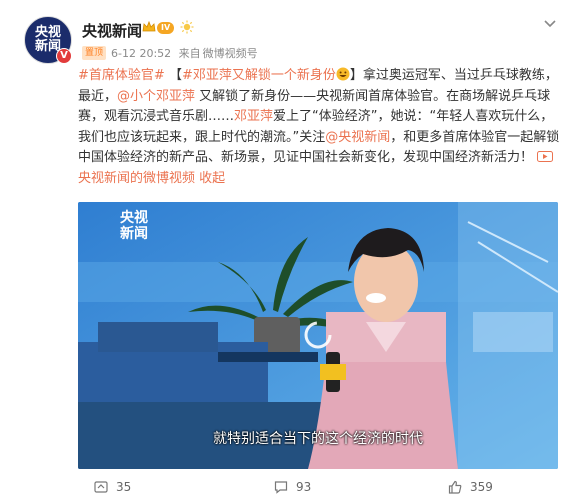 Image resolution: width=572 pixels, height=500 pixels. I want to click on thumbs-up-icon, so click(455, 487).